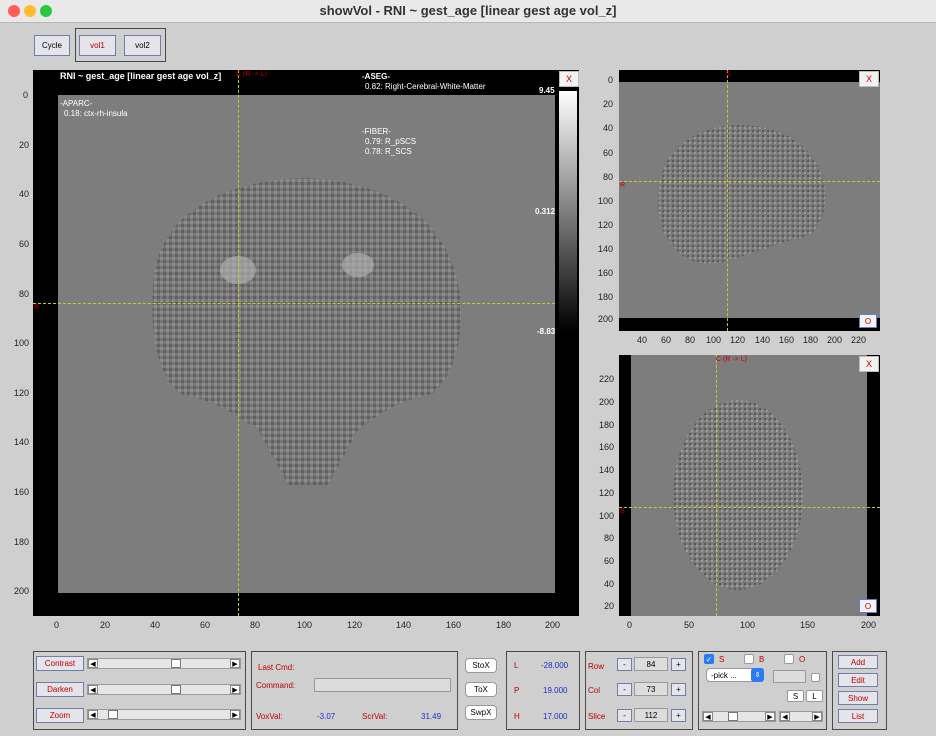 This screenshot has height=736, width=936. I want to click on p-value: 19.000, so click(555, 690).